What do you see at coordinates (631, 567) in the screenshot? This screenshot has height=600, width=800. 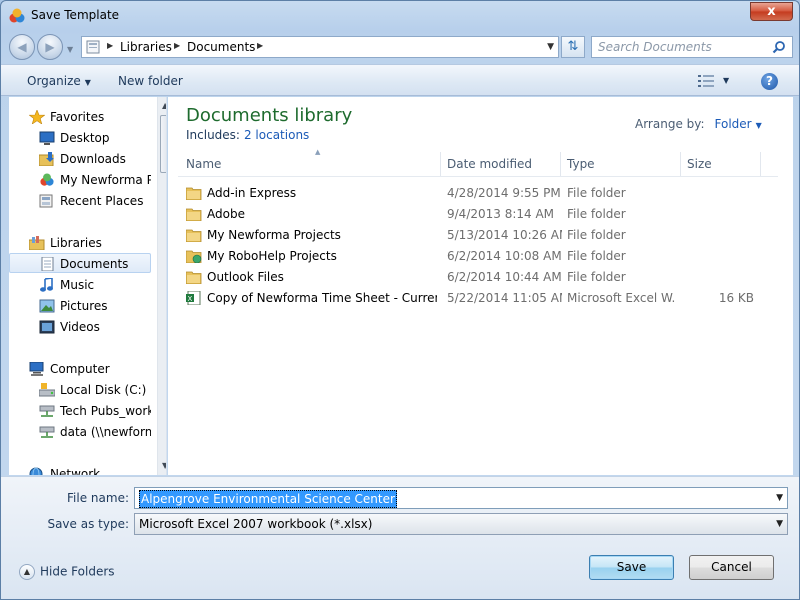 I see `save-button: Save` at bounding box center [631, 567].